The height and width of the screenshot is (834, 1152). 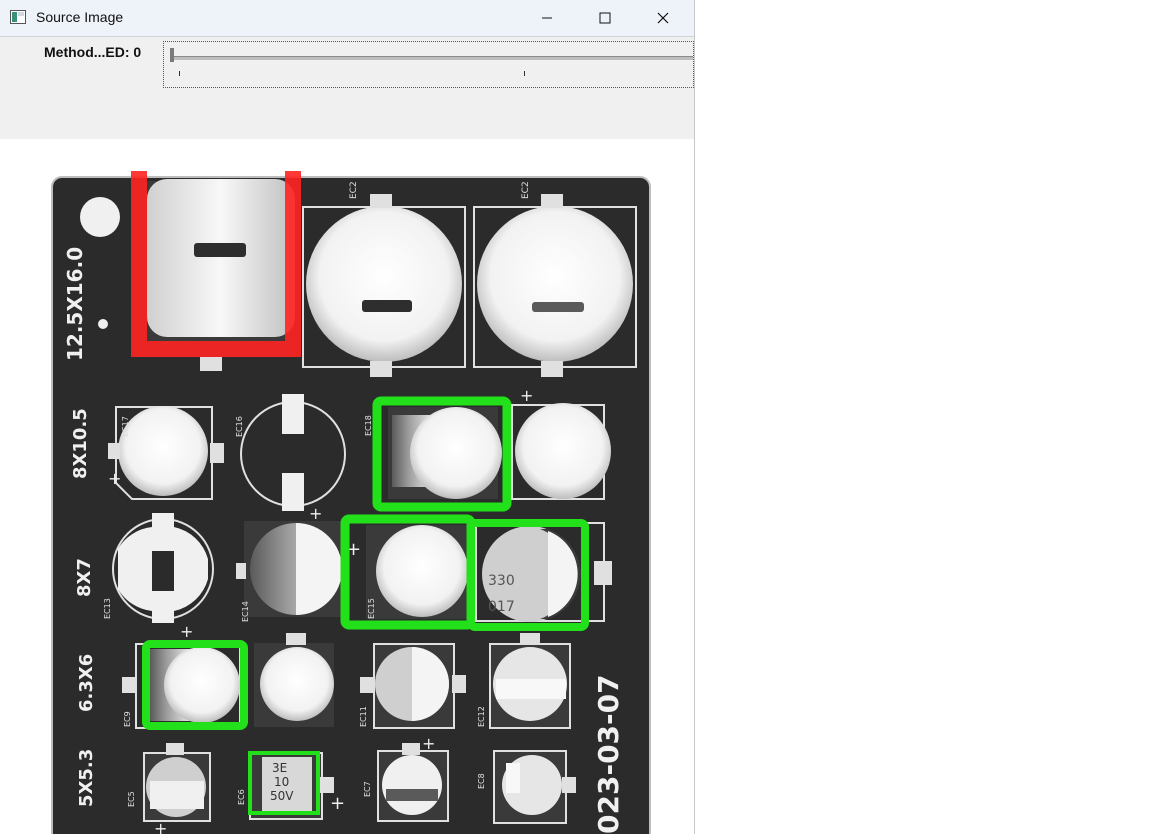 I want to click on minimize-icon, so click(x=547, y=18).